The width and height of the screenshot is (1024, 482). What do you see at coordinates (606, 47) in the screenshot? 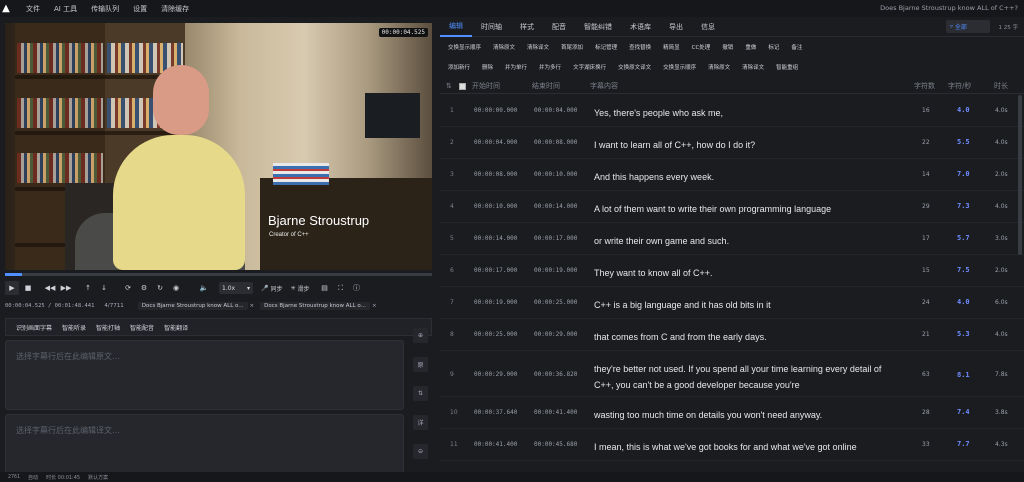
I see `mark-manage-button: 标记管理` at bounding box center [606, 47].